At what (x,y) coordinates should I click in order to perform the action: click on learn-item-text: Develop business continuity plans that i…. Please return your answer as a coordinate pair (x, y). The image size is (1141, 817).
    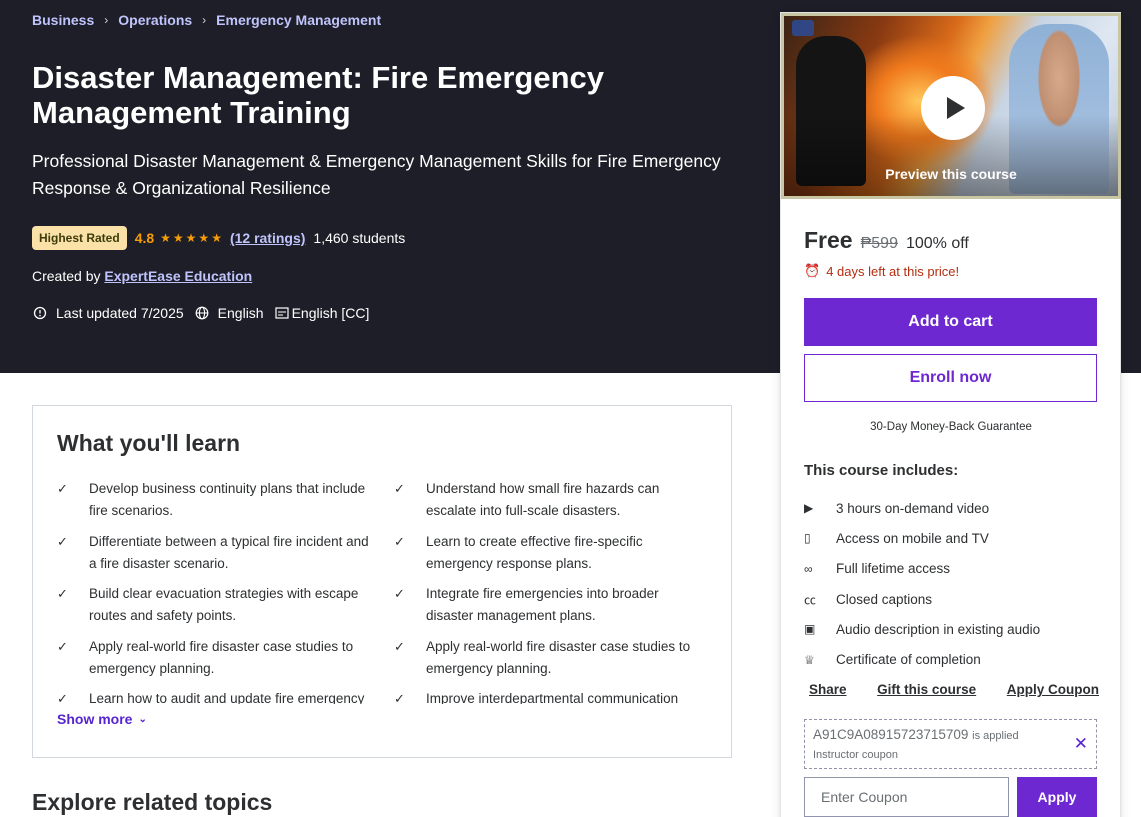
    Looking at the image, I should click on (227, 499).